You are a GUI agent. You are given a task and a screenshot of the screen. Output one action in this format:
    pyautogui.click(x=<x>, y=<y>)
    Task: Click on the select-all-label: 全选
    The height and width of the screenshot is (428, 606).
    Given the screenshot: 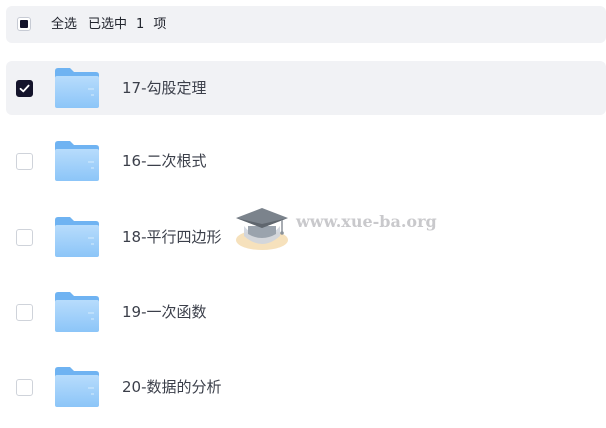 What is the action you would take?
    pyautogui.click(x=64, y=24)
    